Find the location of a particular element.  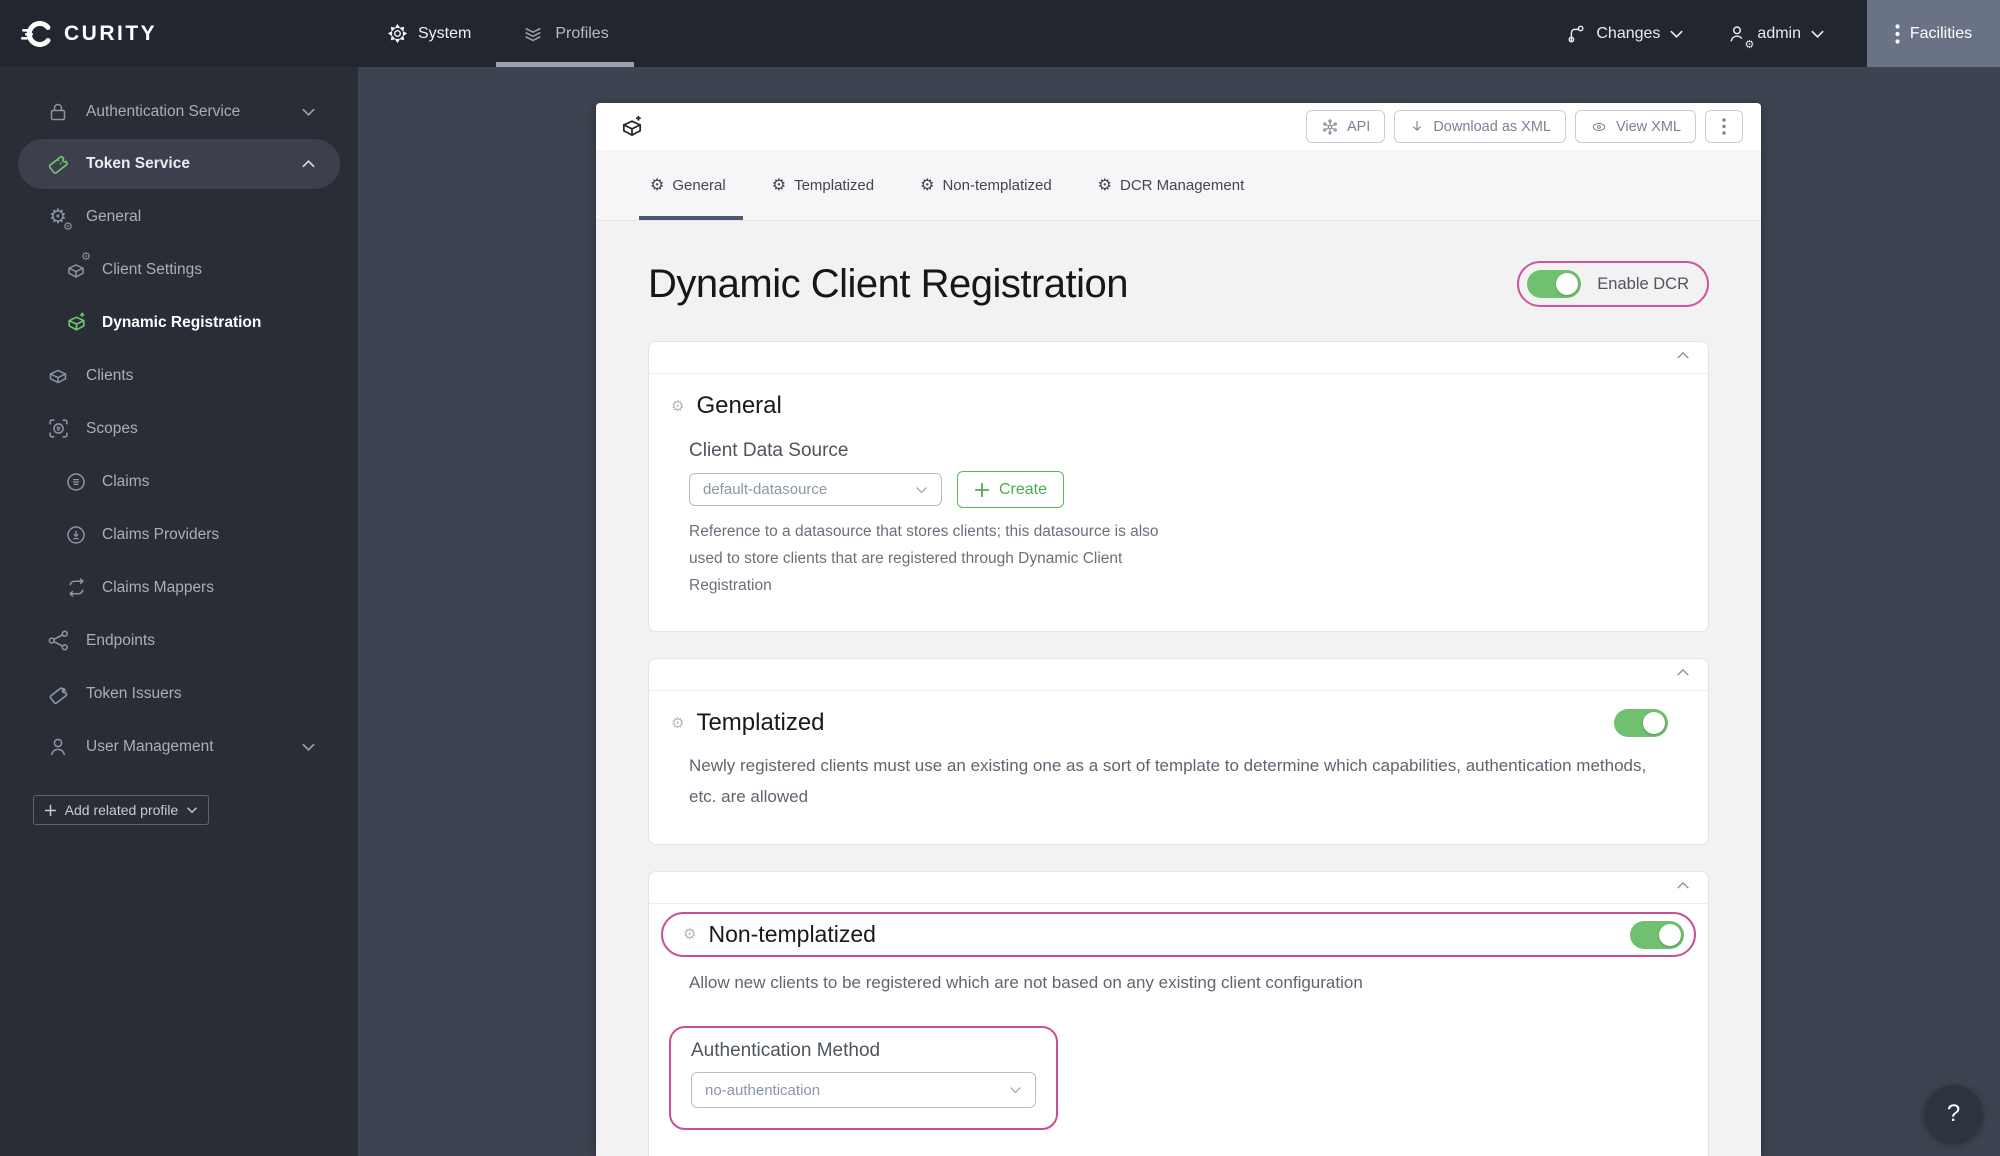

tab-templatized: ⚙ Templatized is located at coordinates (823, 185).